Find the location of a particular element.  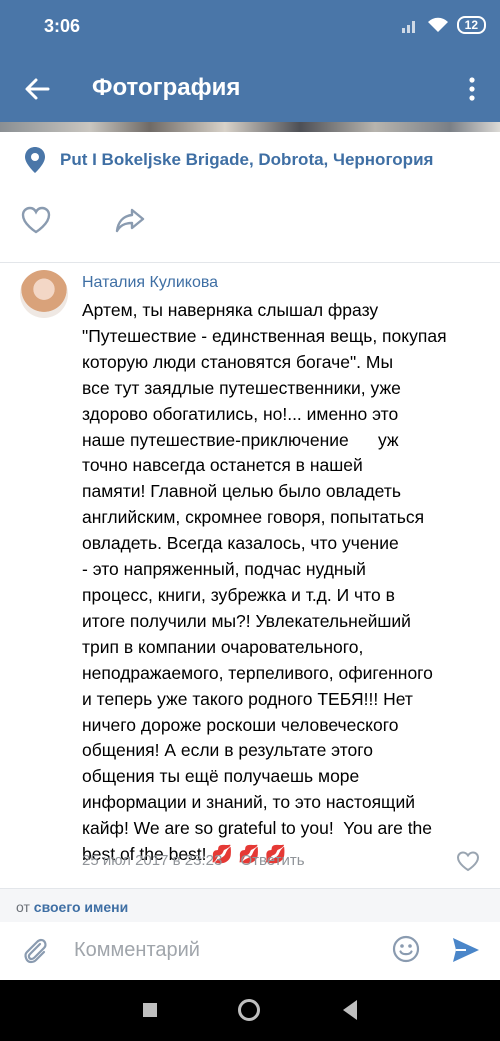

location-pin-icon is located at coordinates (35, 160).